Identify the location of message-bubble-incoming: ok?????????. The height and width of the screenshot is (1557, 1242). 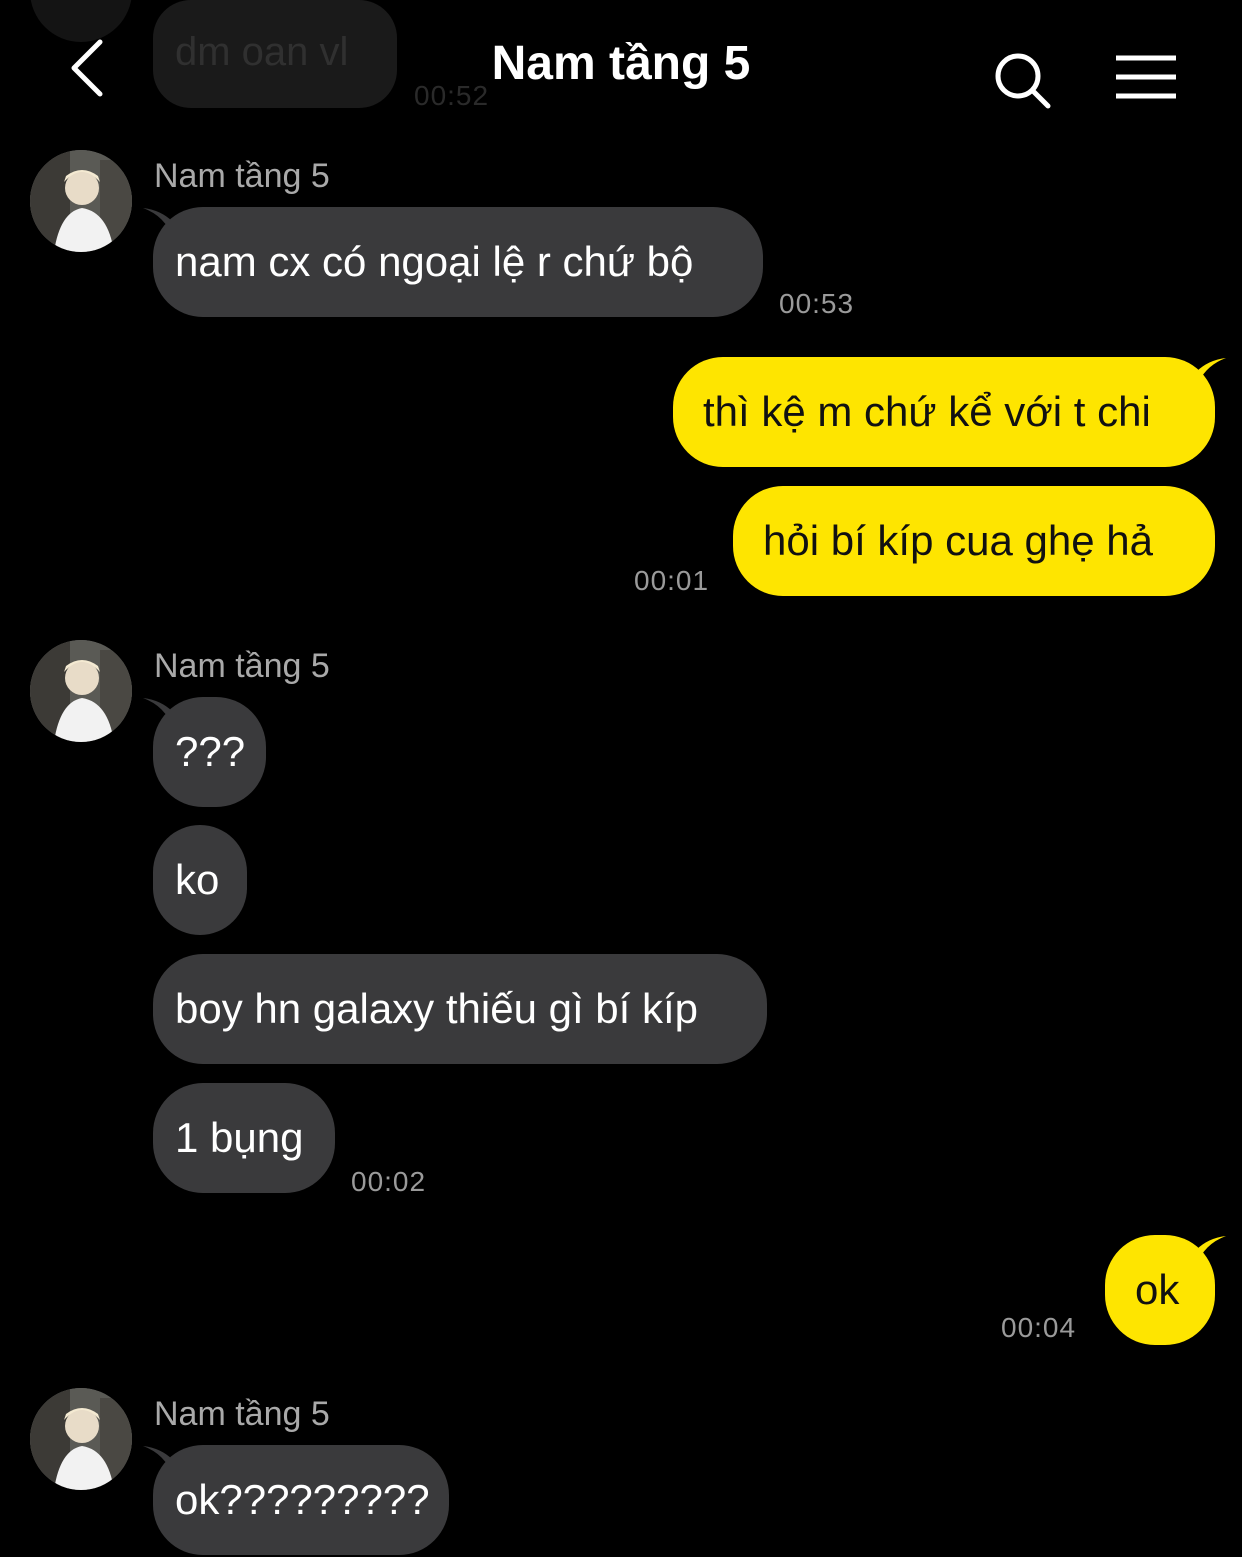
(301, 1500).